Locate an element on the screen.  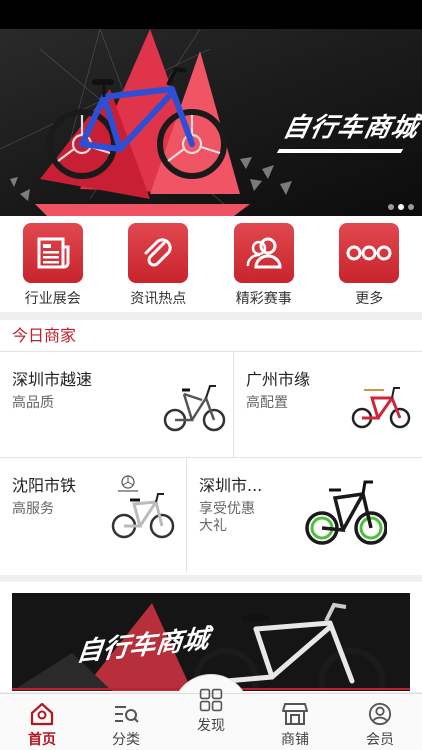
paperclip-icon is located at coordinates (158, 253).